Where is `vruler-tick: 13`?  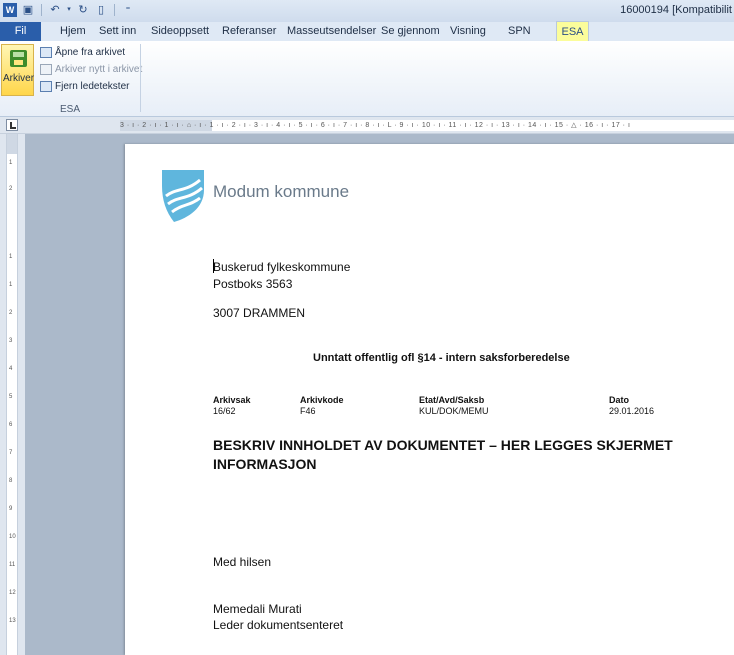
vruler-tick: 13 is located at coordinates (12, 621).